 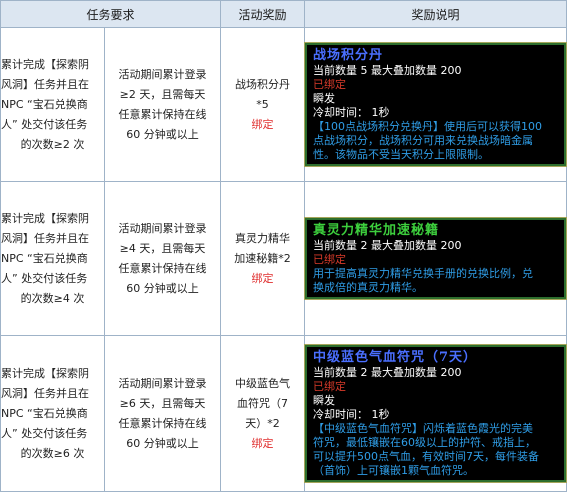 What do you see at coordinates (423, 428) in the screenshot?
I see `item-description-line: 【中级蓝色气血符咒】闪烁着蓝色霞光的完美` at bounding box center [423, 428].